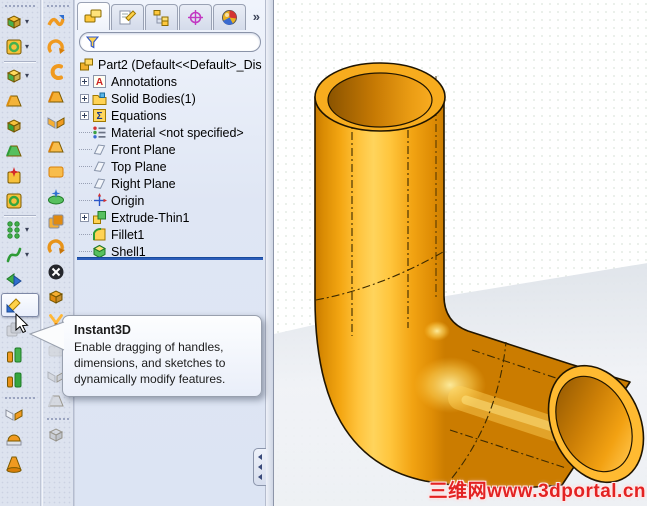  What do you see at coordinates (20, 280) in the screenshot?
I see `deform-button` at bounding box center [20, 280].